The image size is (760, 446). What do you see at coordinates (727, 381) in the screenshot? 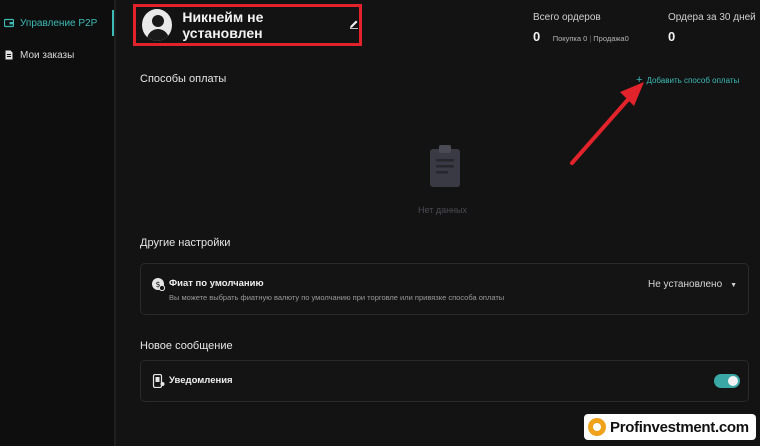
I see `notifications-toggle` at bounding box center [727, 381].